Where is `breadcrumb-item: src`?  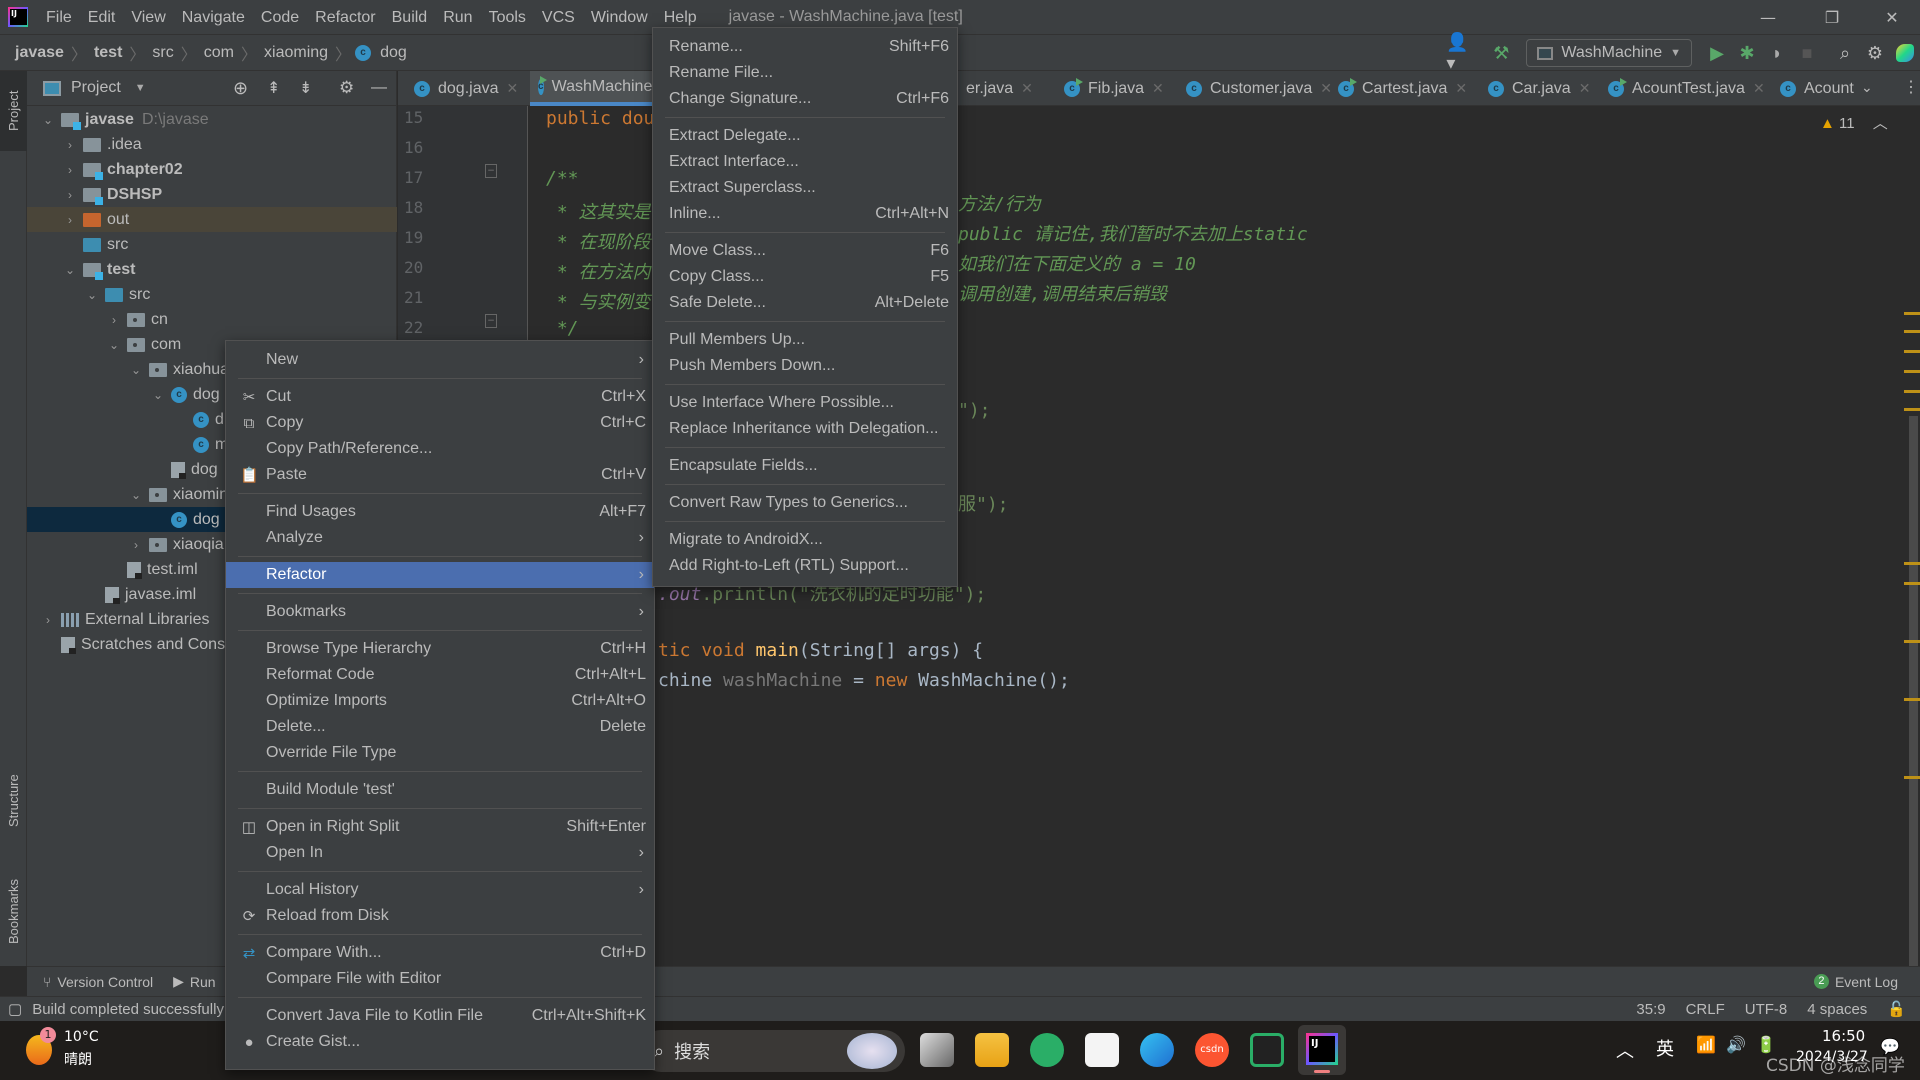
breadcrumb-item: src is located at coordinates (162, 53).